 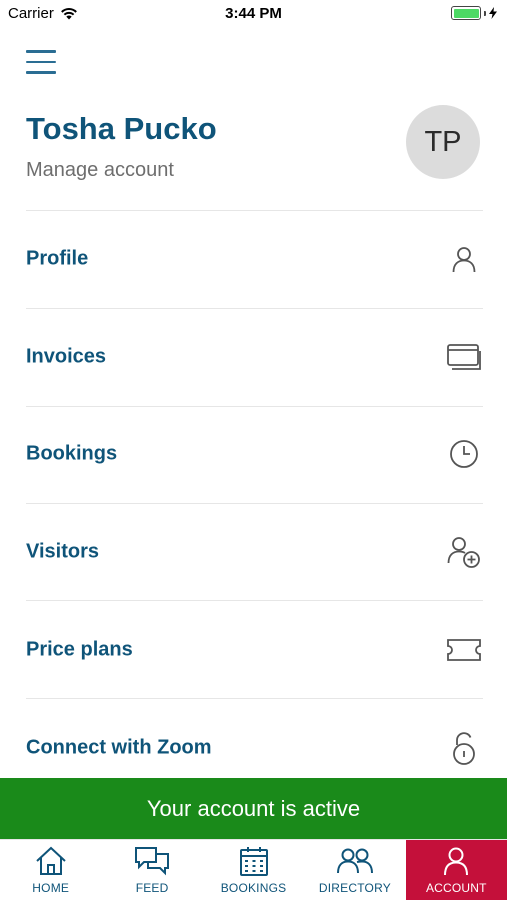 What do you see at coordinates (464, 650) in the screenshot?
I see `ticket-icon` at bounding box center [464, 650].